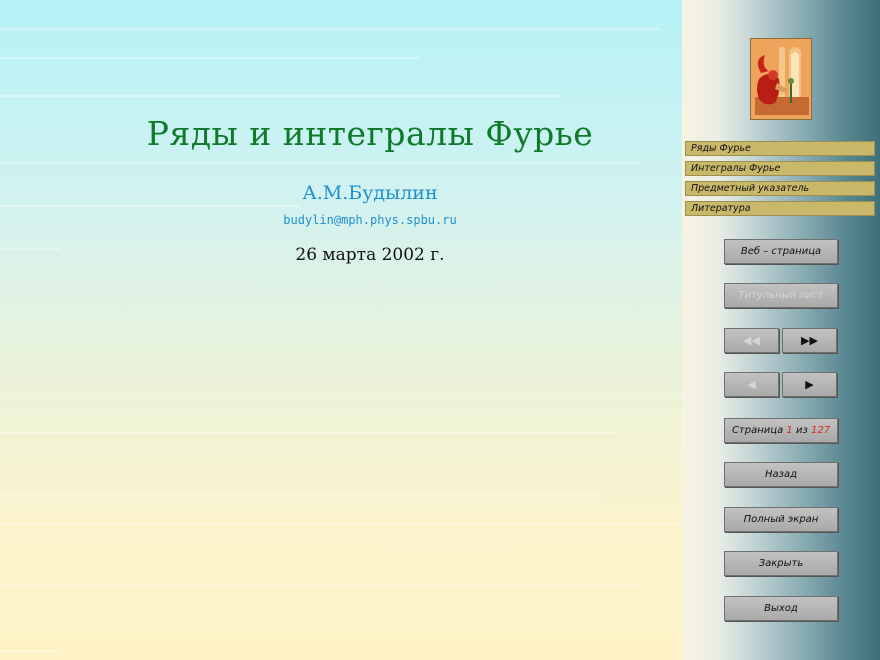 This screenshot has height=660, width=880. I want to click on prev-page-button: ◀, so click(751, 384).